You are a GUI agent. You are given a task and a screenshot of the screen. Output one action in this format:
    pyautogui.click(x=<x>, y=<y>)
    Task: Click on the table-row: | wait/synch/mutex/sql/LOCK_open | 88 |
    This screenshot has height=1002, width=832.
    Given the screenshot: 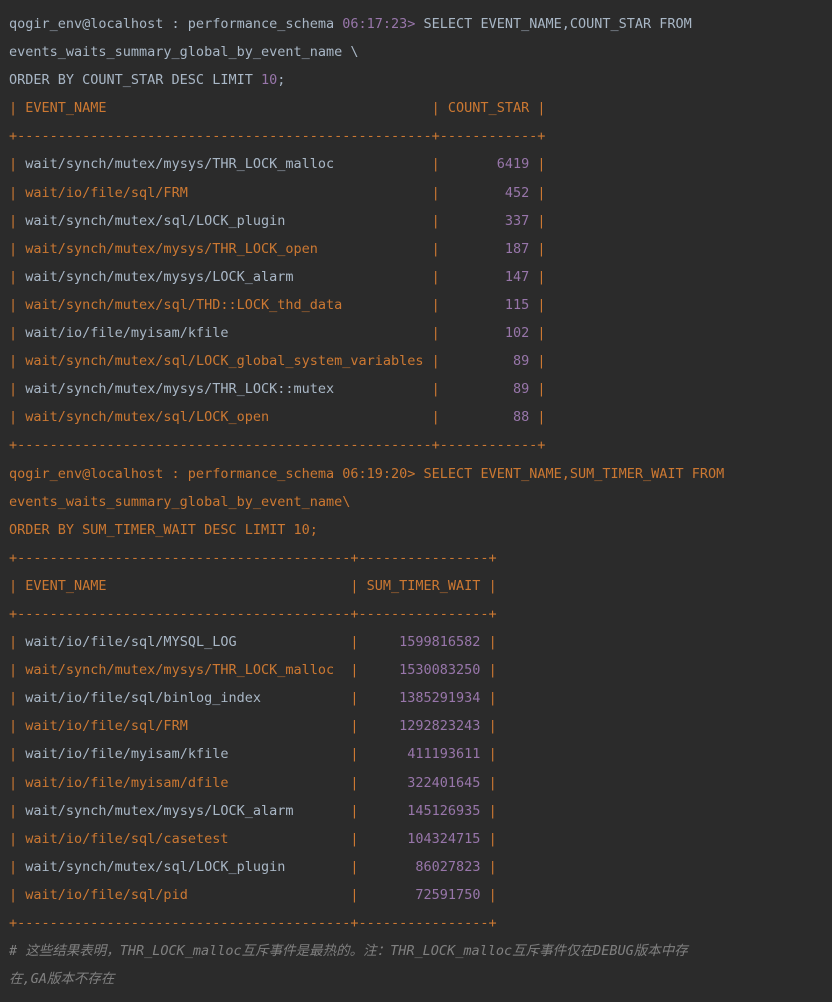 What is the action you would take?
    pyautogui.click(x=420, y=417)
    